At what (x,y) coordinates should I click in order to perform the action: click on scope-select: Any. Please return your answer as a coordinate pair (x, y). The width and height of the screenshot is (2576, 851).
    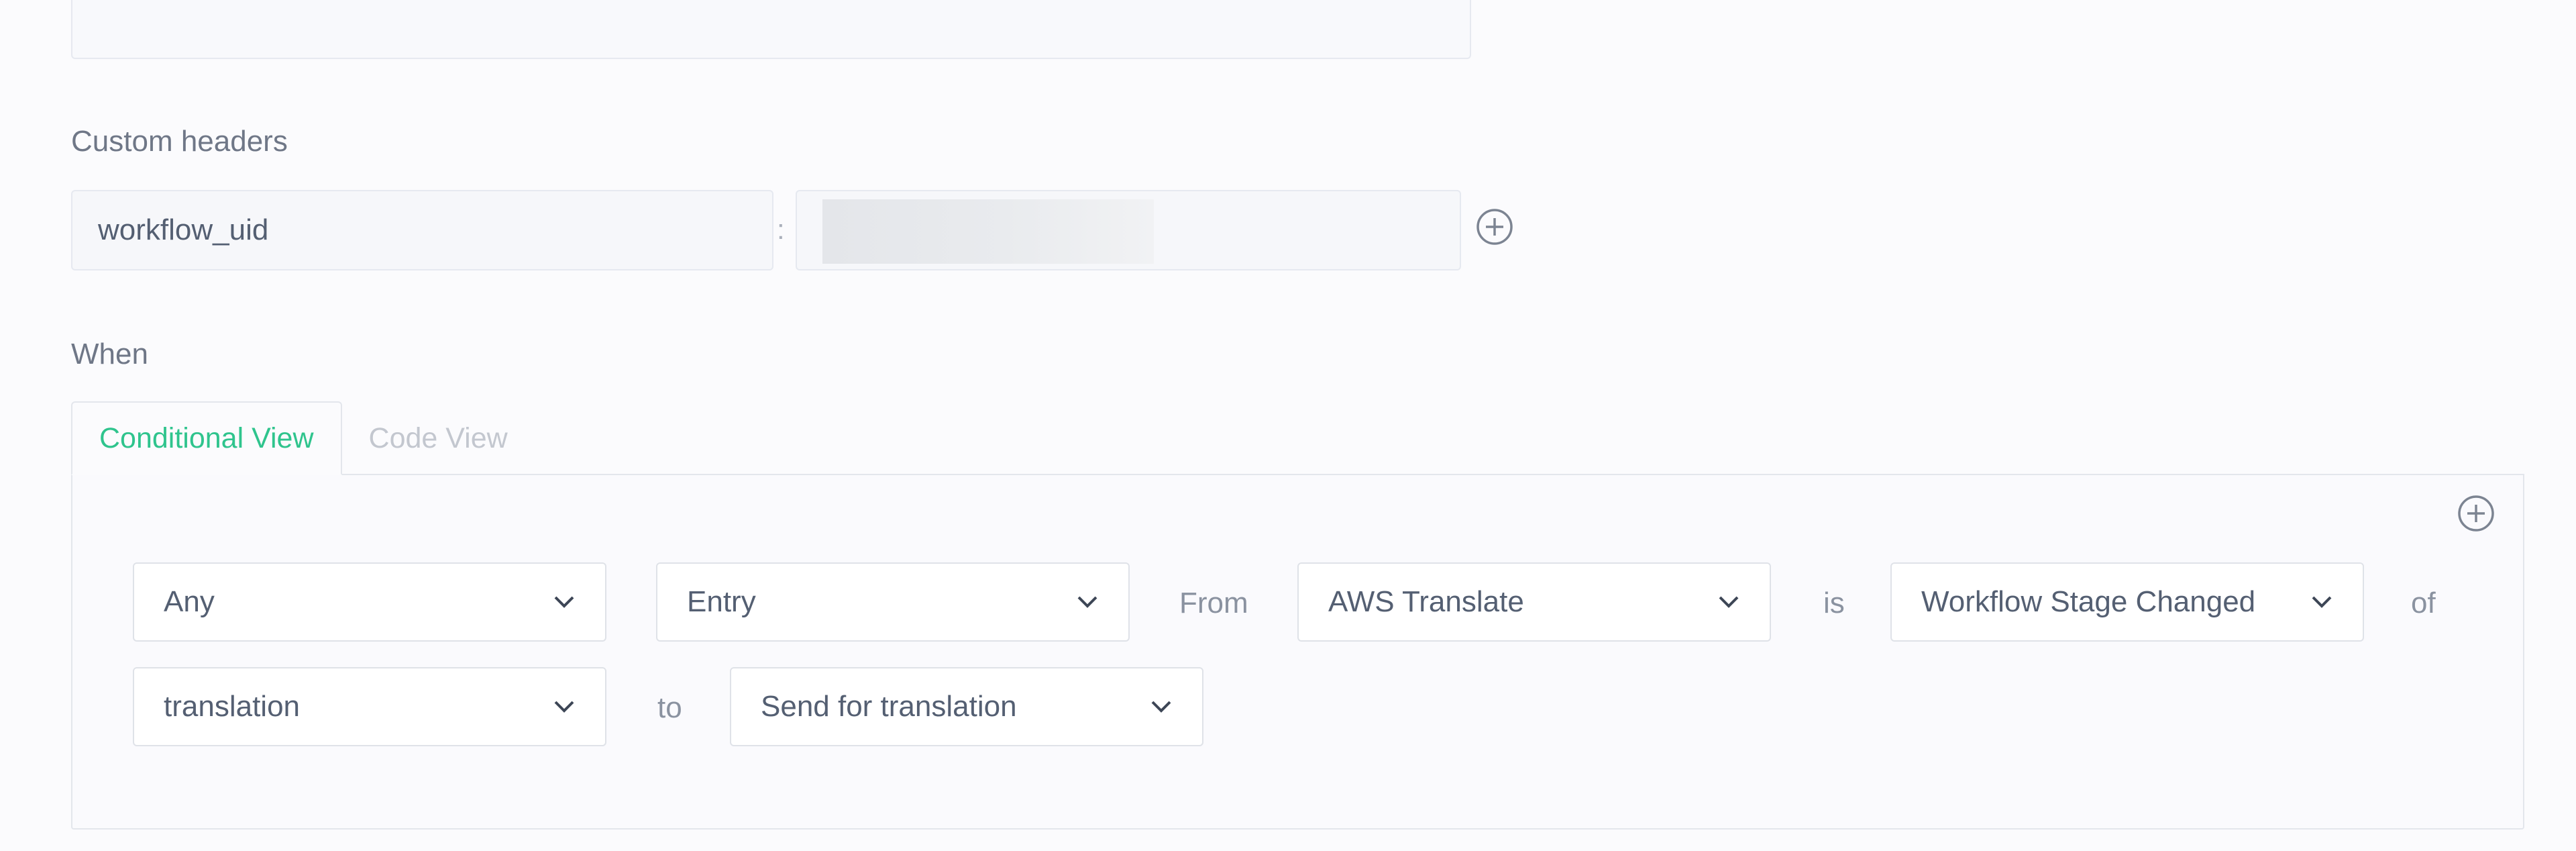
    Looking at the image, I should click on (369, 602).